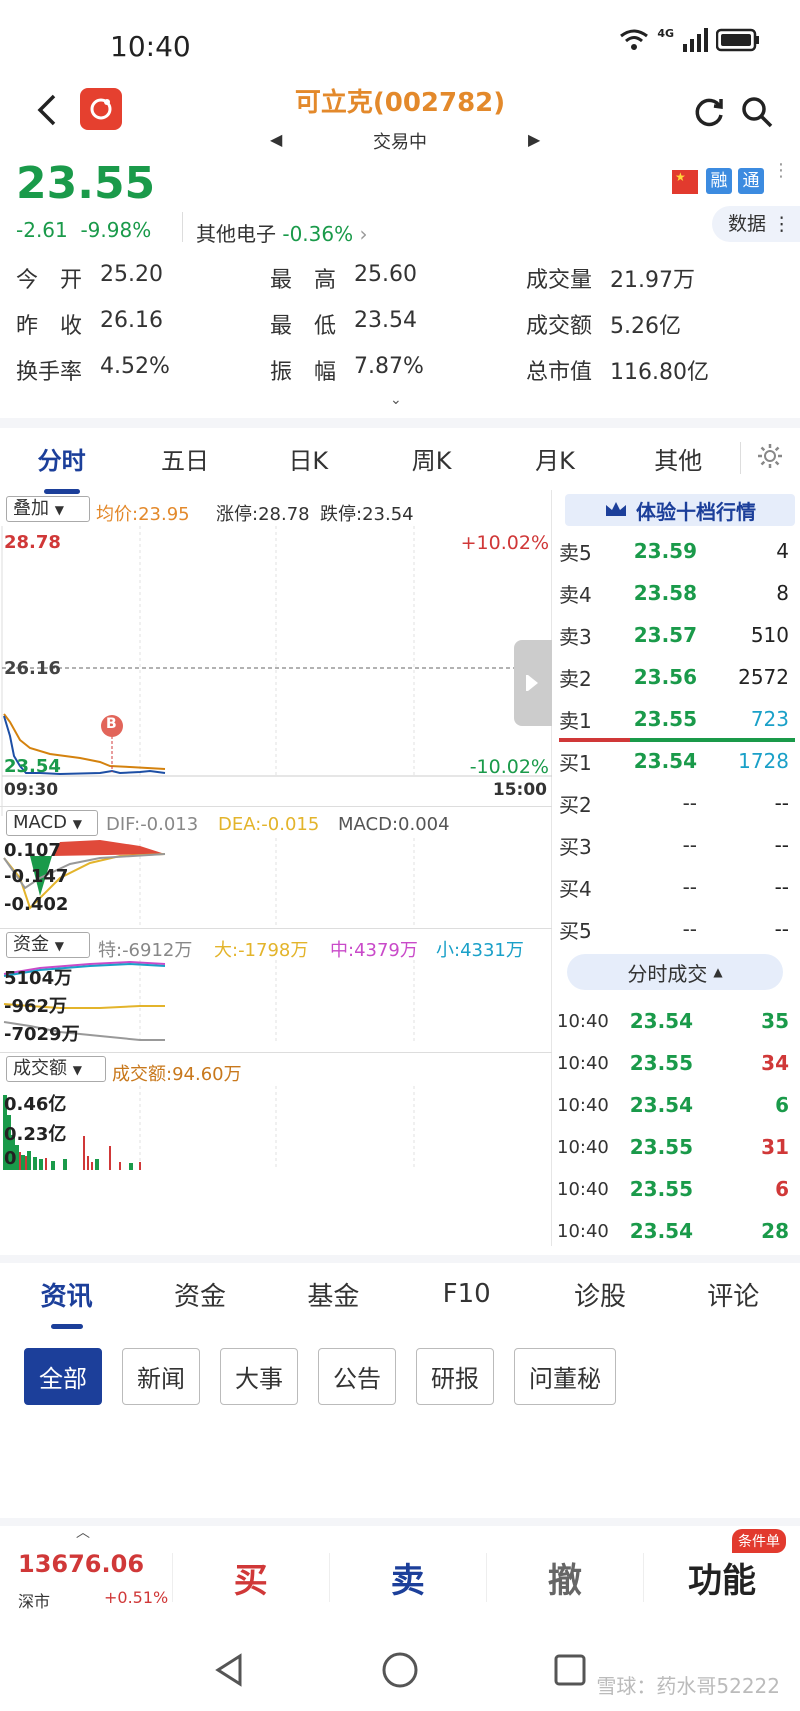 The image size is (800, 1711). Describe the element at coordinates (782, 551) in the screenshot. I see `ask-qty: 4` at that location.